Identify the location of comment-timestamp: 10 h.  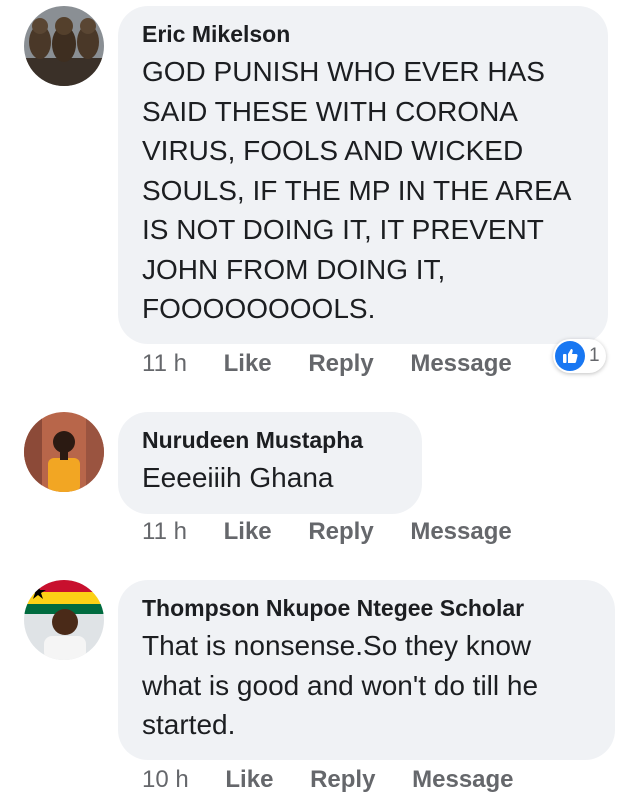
(165, 780).